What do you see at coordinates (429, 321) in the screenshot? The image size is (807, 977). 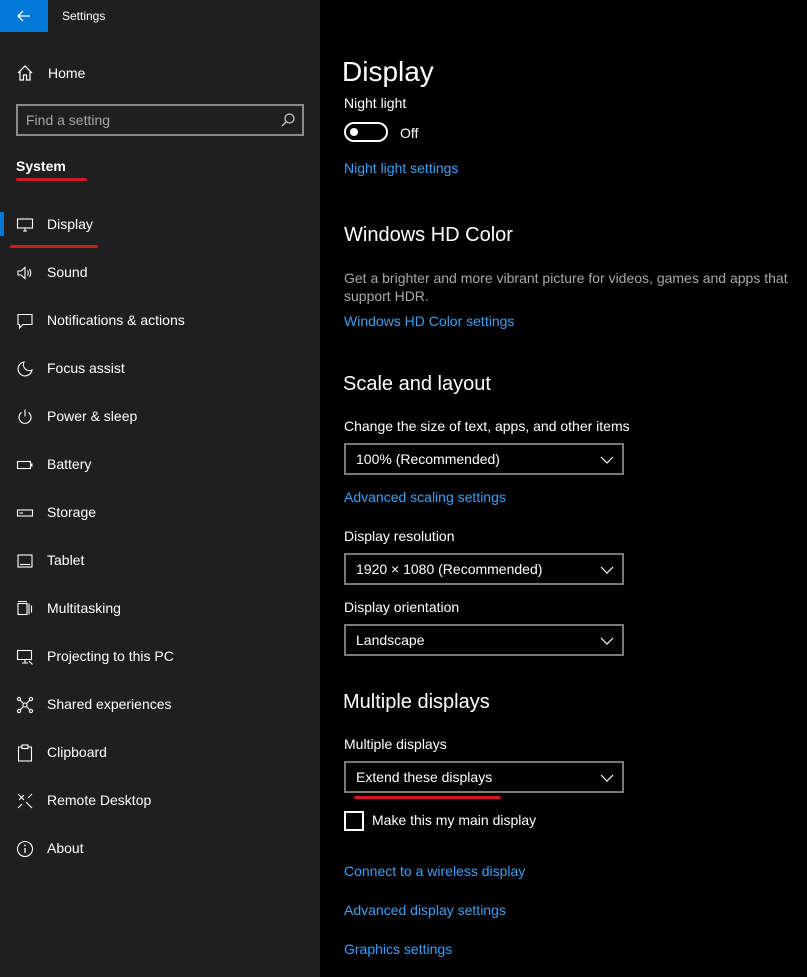 I see `hd-color-settings-link: Windows HD Color settings` at bounding box center [429, 321].